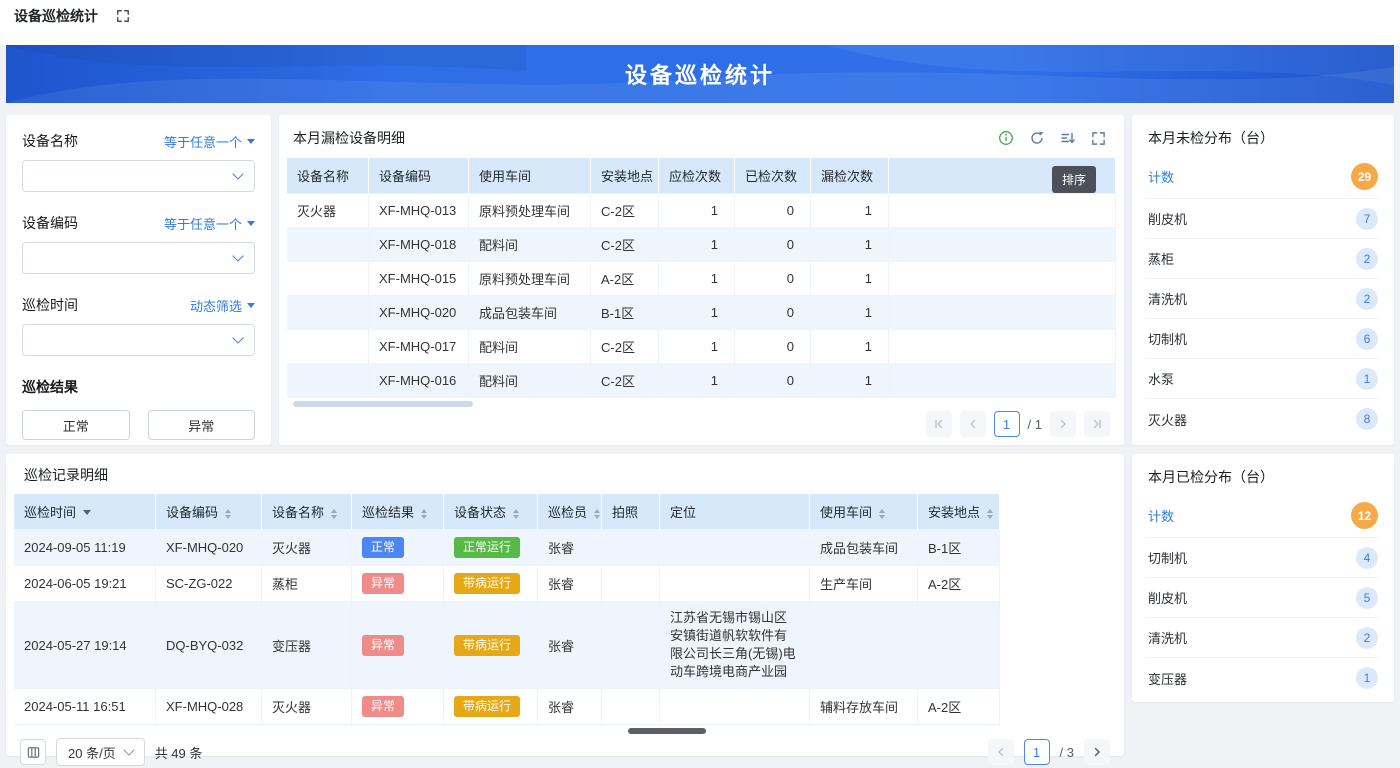 The height and width of the screenshot is (768, 1400). Describe the element at coordinates (1367, 557) in the screenshot. I see `value-badge: 4` at that location.